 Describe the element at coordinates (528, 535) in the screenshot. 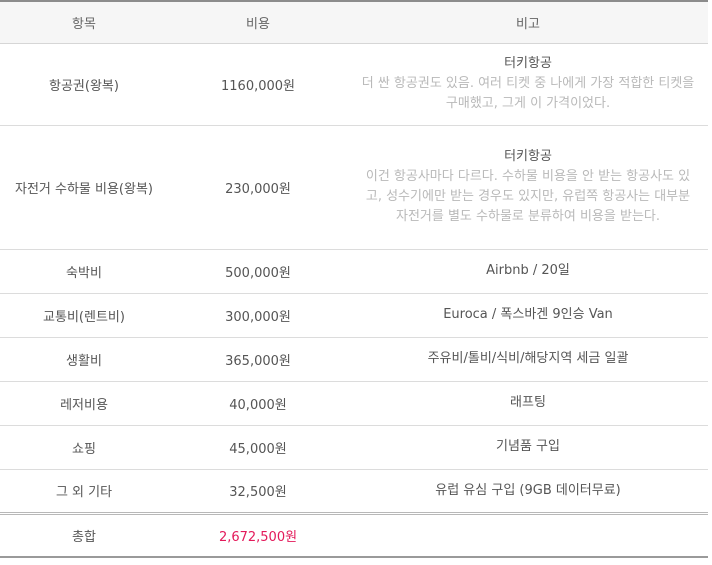

I see `total-note` at that location.